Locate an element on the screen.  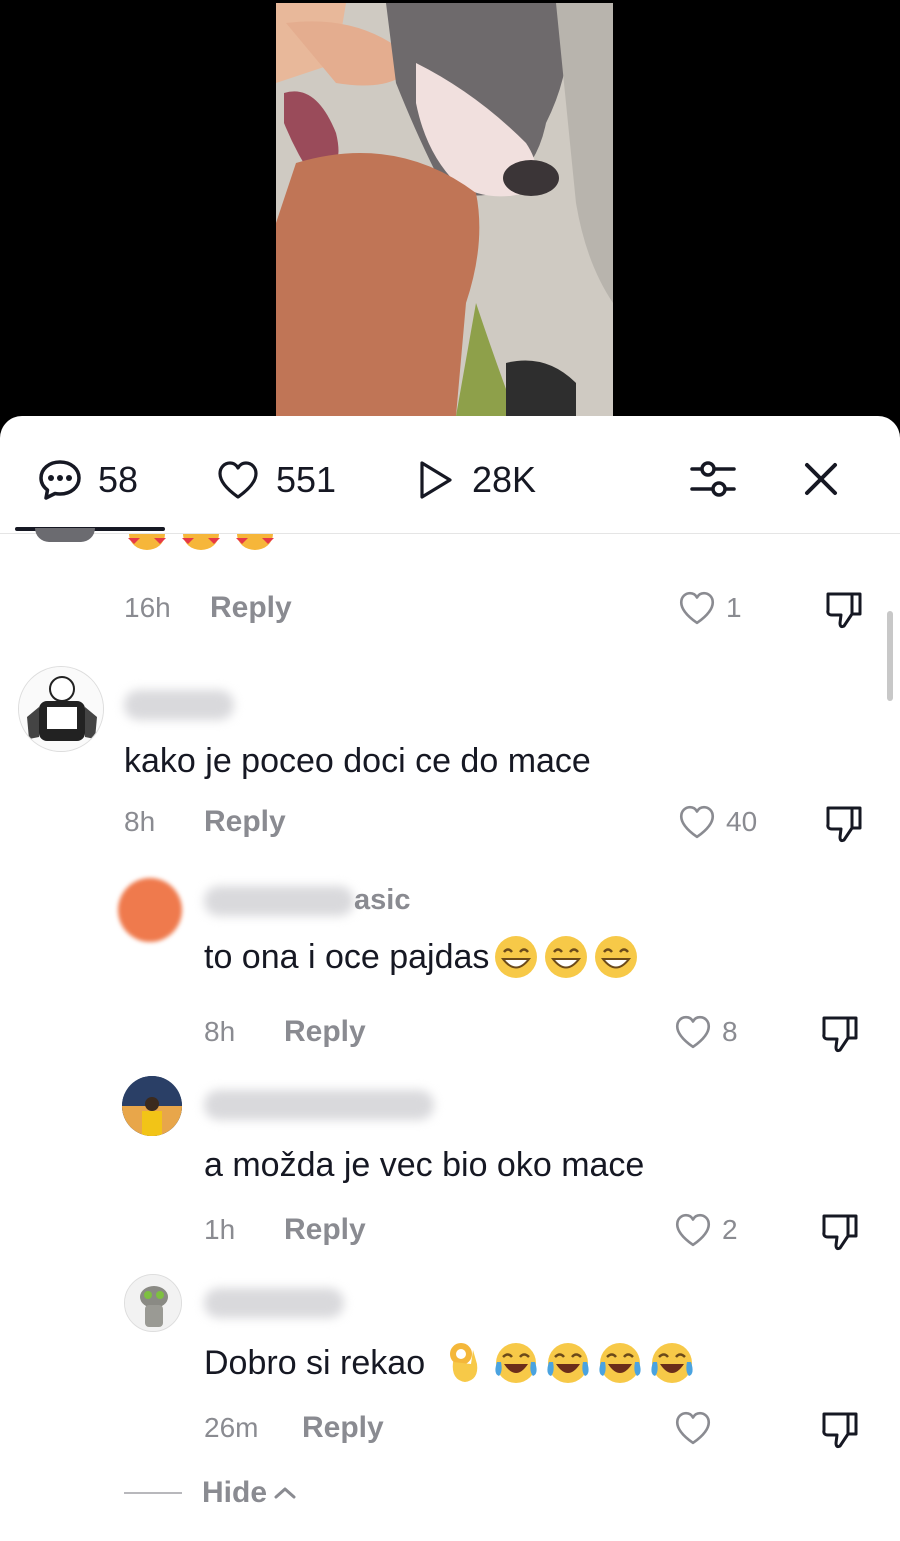
tab-views: 28K is located at coordinates (473, 480).